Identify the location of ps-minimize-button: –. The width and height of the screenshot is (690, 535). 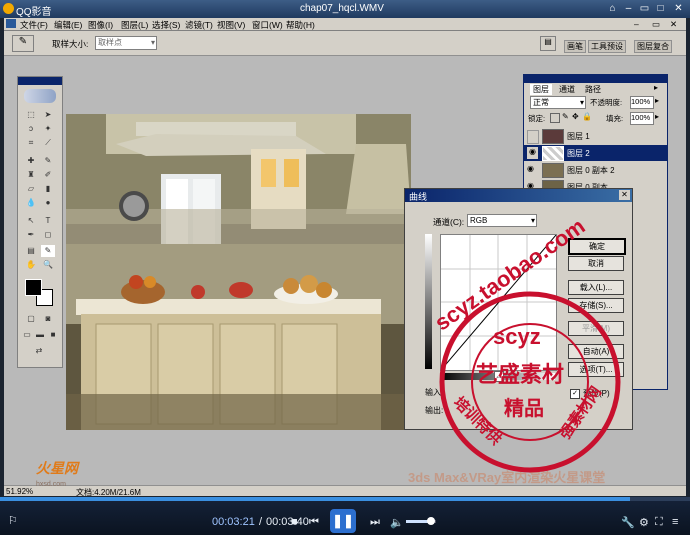
(636, 24).